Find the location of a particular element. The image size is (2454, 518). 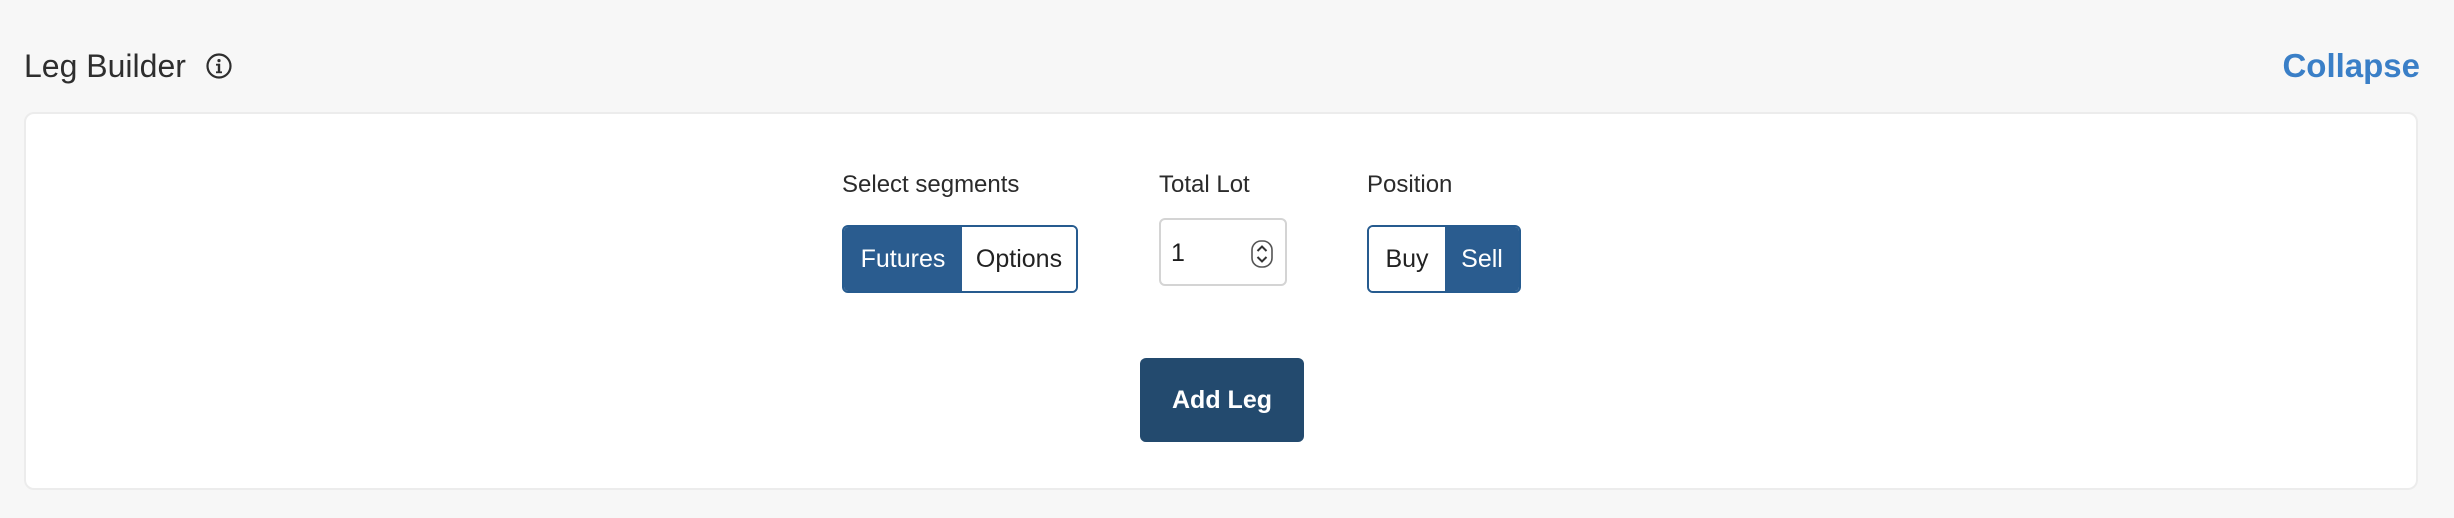

position-buy-button: Buy is located at coordinates (1407, 259).